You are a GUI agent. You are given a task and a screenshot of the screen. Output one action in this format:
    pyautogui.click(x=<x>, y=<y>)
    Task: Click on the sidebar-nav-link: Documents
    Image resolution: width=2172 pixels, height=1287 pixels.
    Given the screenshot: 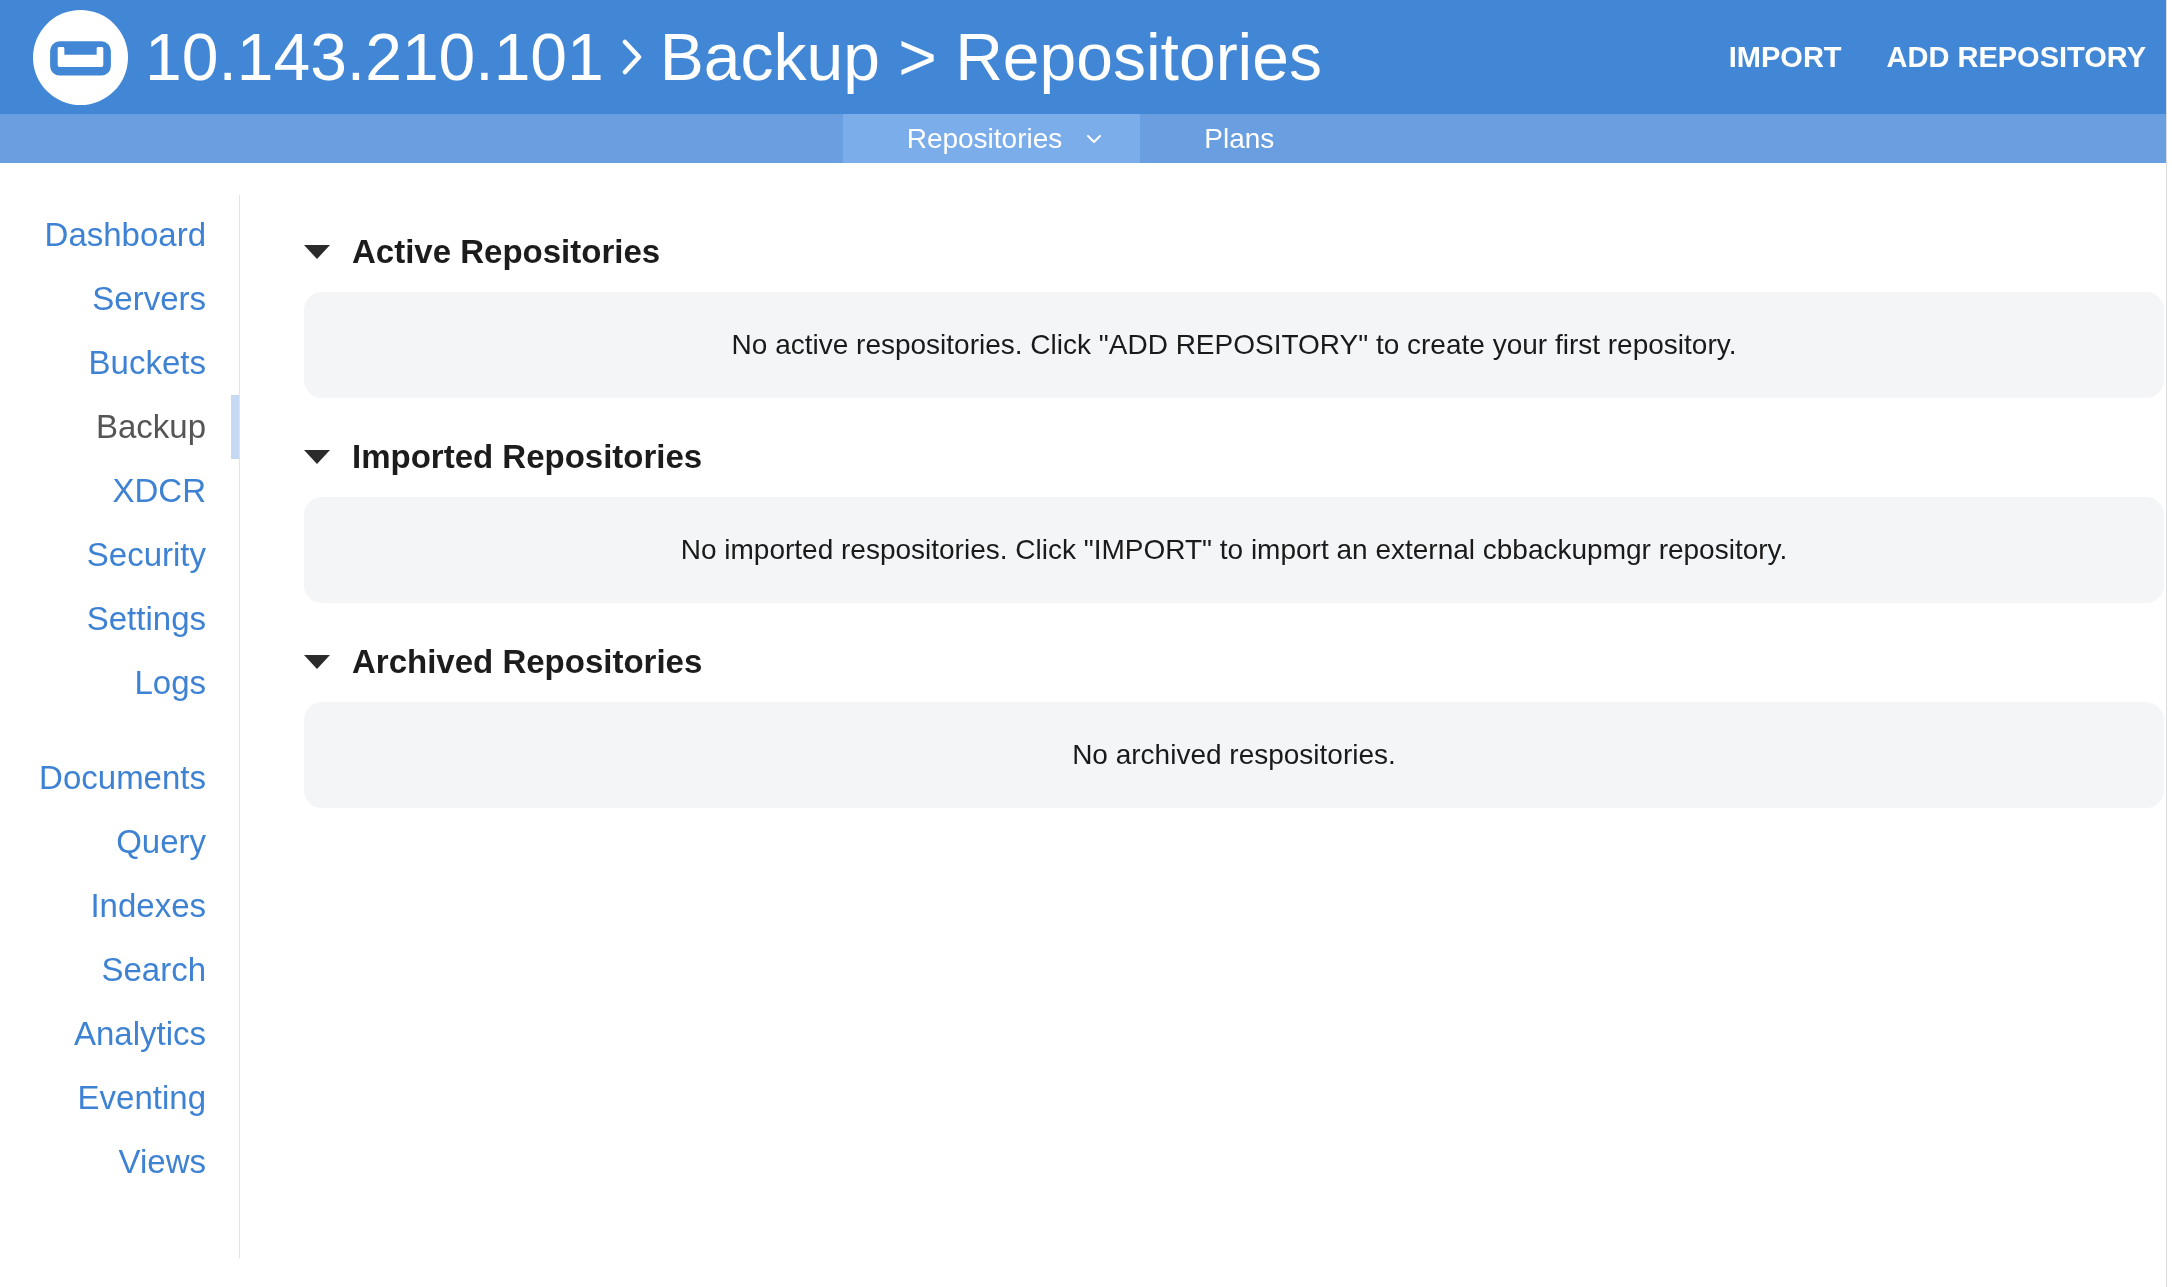 What is the action you would take?
    pyautogui.click(x=119, y=778)
    